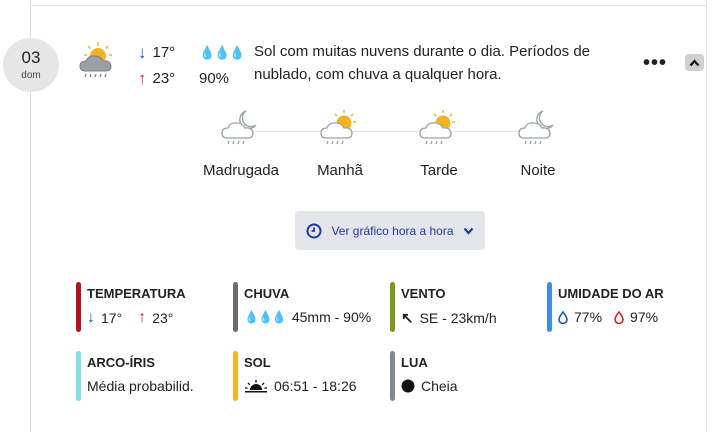 Image resolution: width=722 pixels, height=432 pixels. What do you see at coordinates (468, 231) in the screenshot?
I see `chevron-down-icon` at bounding box center [468, 231].